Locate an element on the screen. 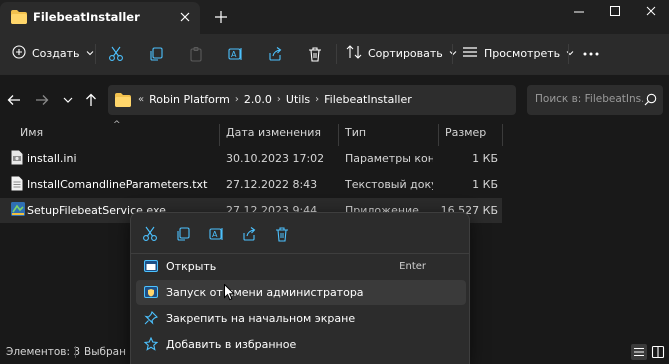 The width and height of the screenshot is (669, 364). status-divider is located at coordinates (75, 352).